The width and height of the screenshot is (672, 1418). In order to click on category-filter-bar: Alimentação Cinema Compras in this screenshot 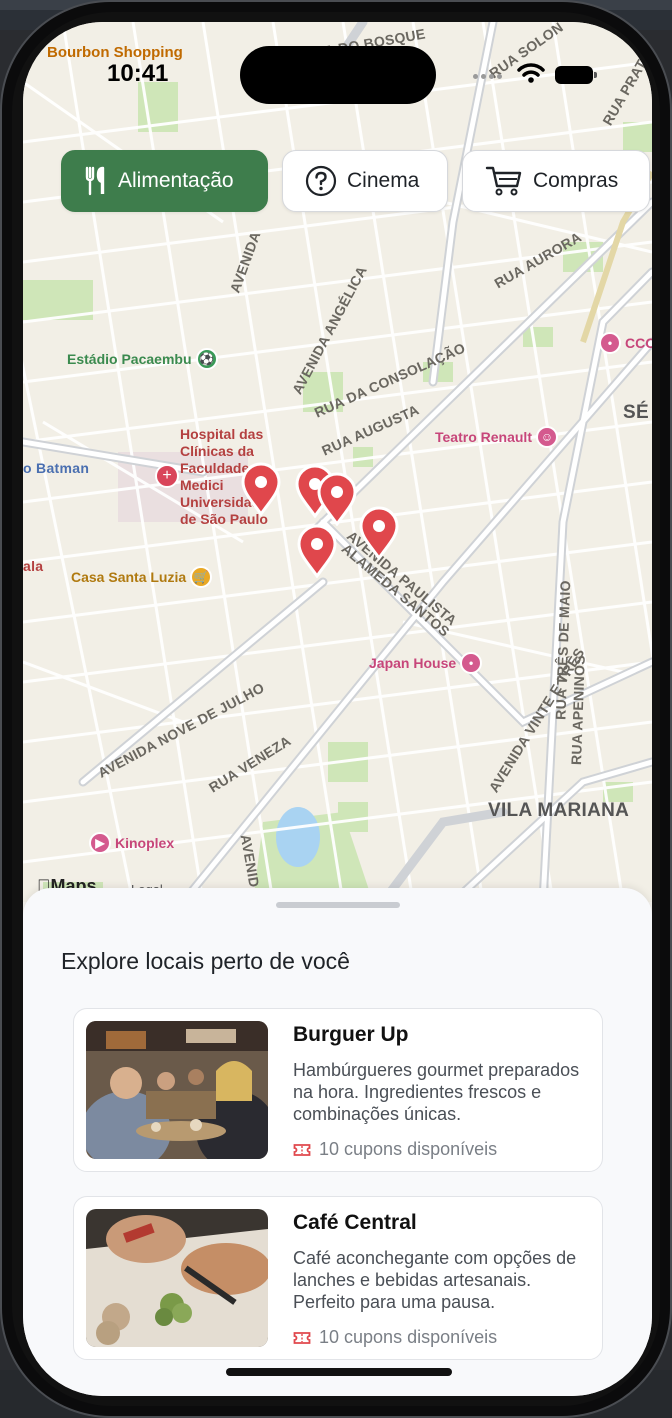, I will do `click(355, 181)`.